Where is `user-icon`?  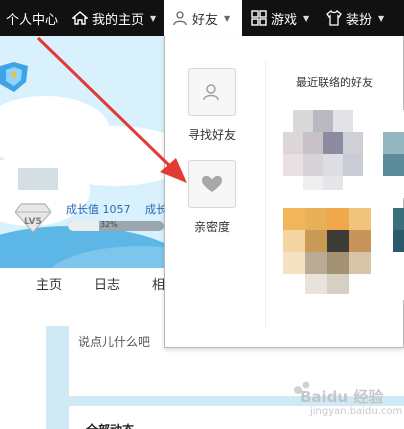
user-icon is located at coordinates (180, 18).